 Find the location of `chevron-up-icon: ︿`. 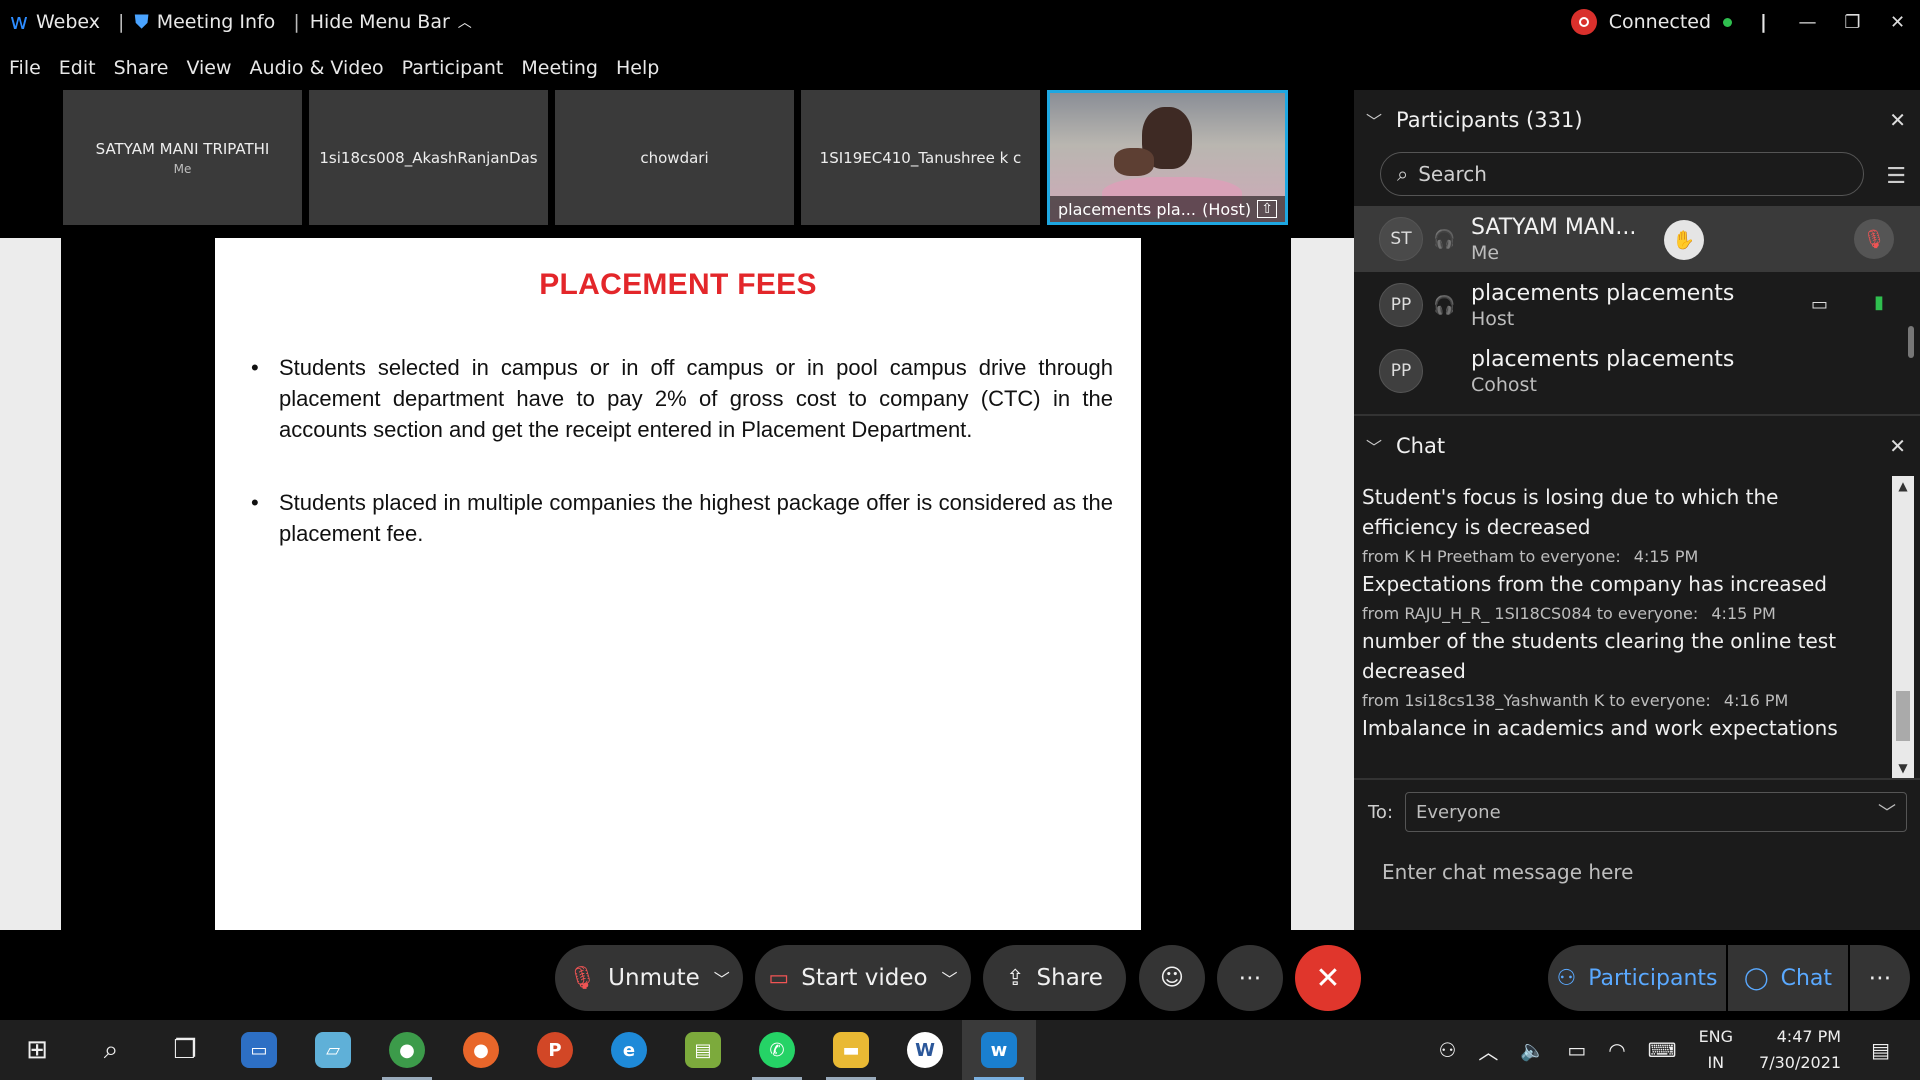

chevron-up-icon: ︿ is located at coordinates (1488, 1050).